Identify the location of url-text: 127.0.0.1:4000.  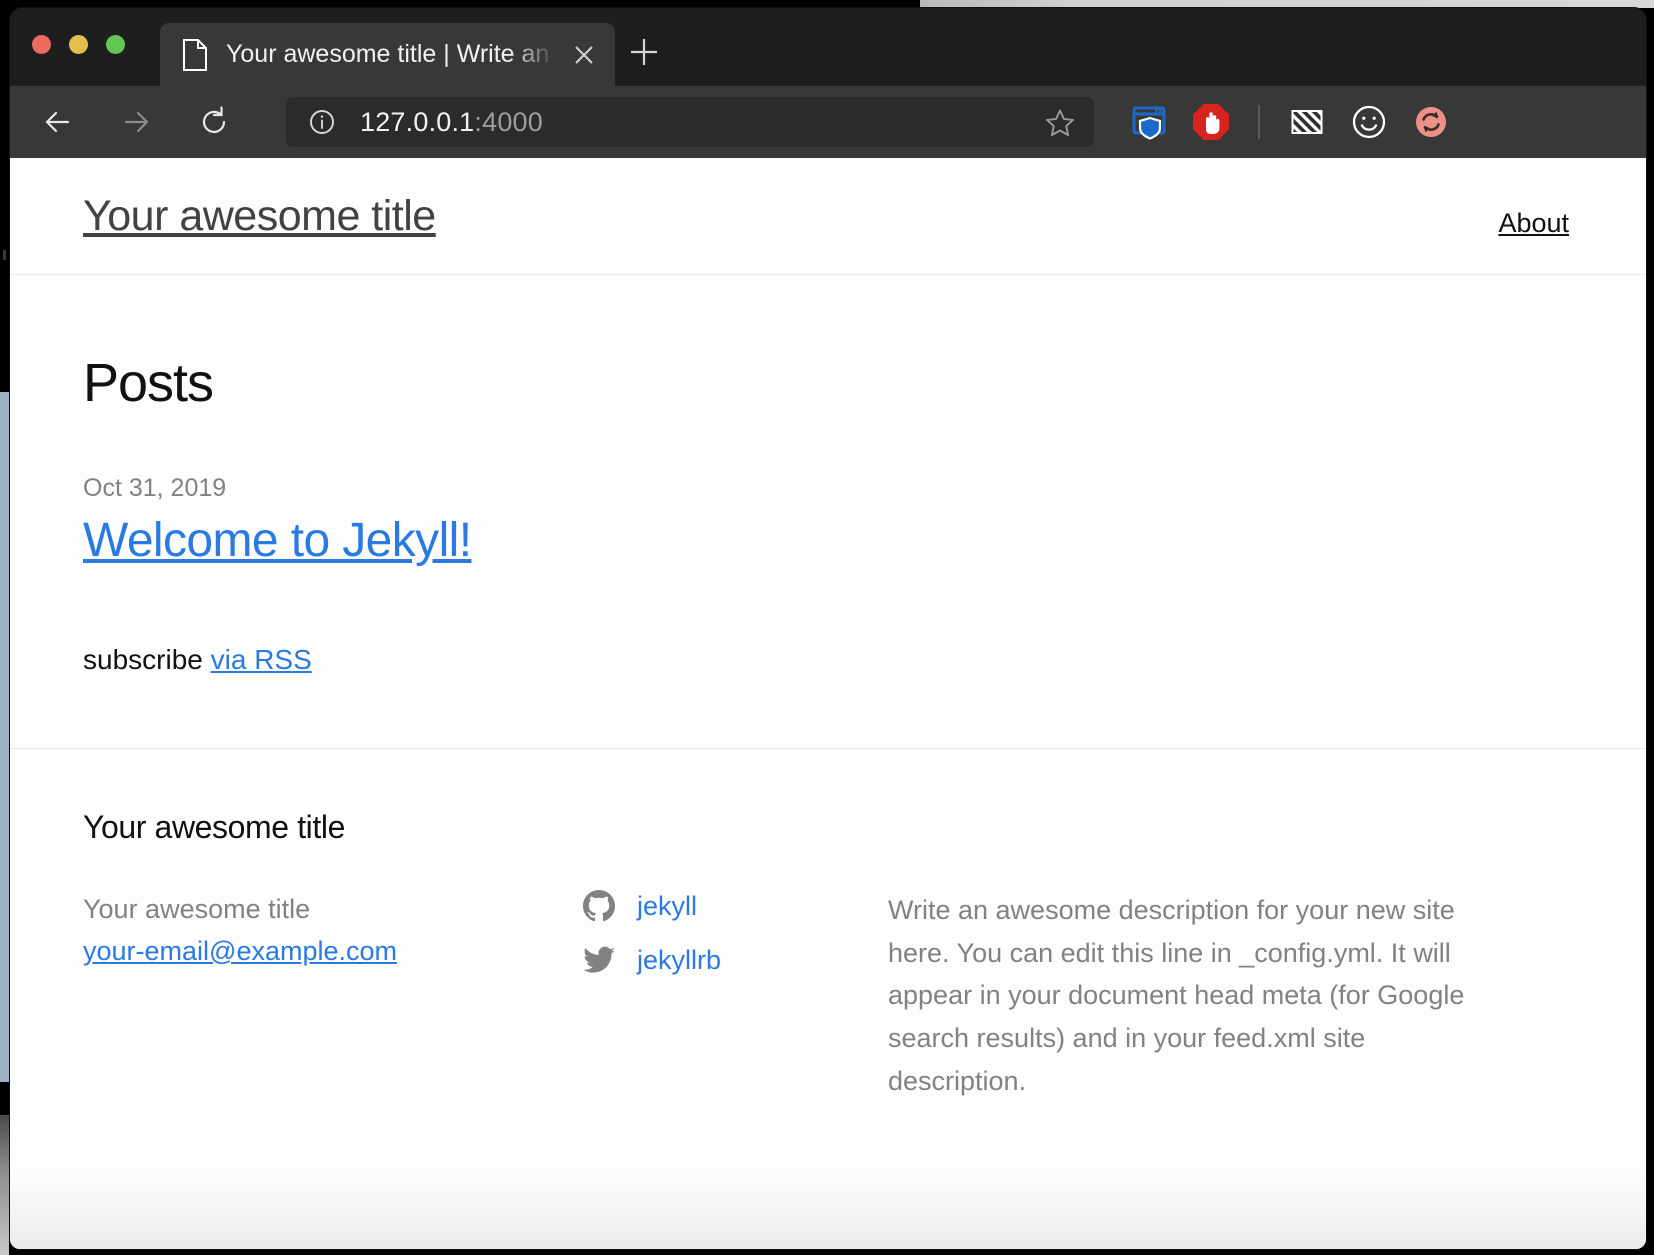
(451, 122).